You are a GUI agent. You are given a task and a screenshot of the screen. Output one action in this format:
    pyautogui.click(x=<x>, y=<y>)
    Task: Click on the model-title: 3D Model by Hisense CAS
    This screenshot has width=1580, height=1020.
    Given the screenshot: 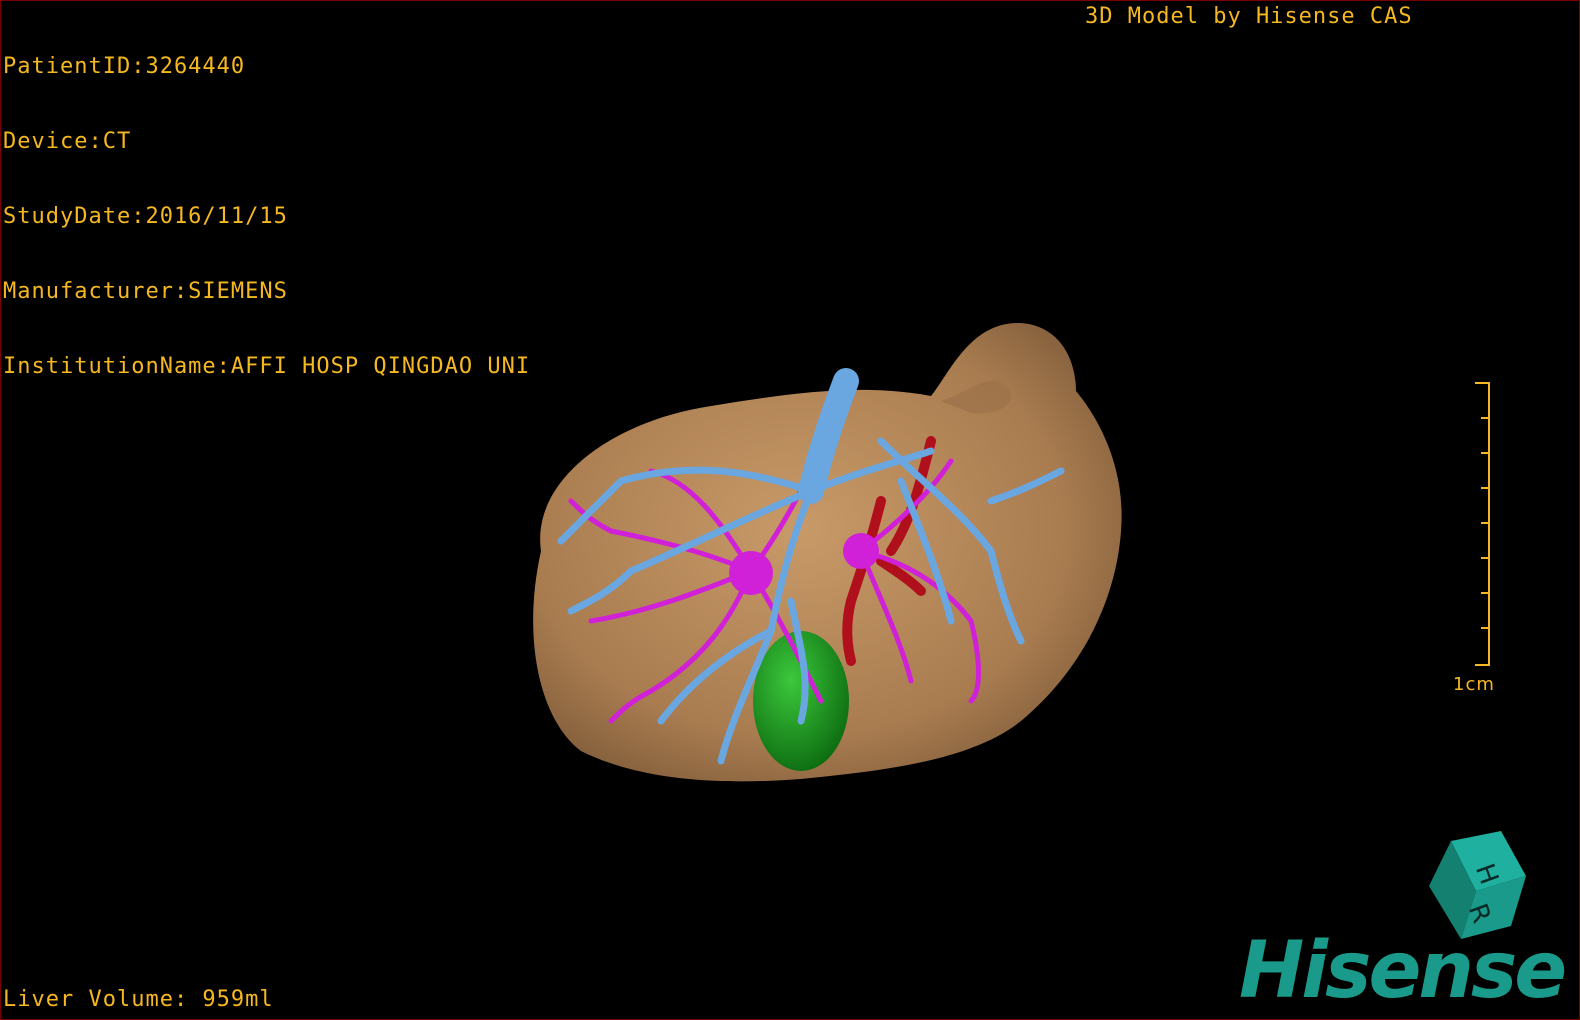 What is the action you would take?
    pyautogui.click(x=1249, y=16)
    